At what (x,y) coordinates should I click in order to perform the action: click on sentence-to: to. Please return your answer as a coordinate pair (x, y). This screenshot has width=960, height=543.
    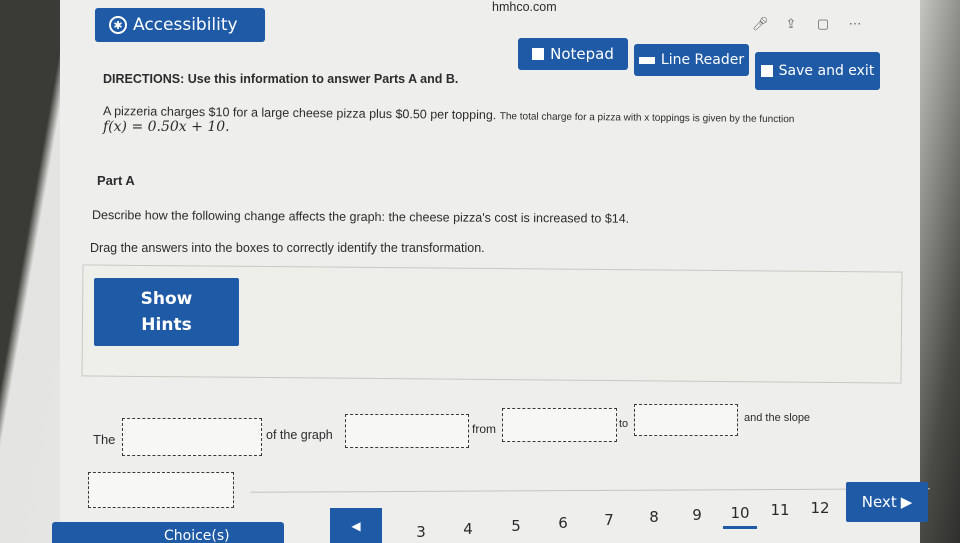
    Looking at the image, I should click on (624, 424).